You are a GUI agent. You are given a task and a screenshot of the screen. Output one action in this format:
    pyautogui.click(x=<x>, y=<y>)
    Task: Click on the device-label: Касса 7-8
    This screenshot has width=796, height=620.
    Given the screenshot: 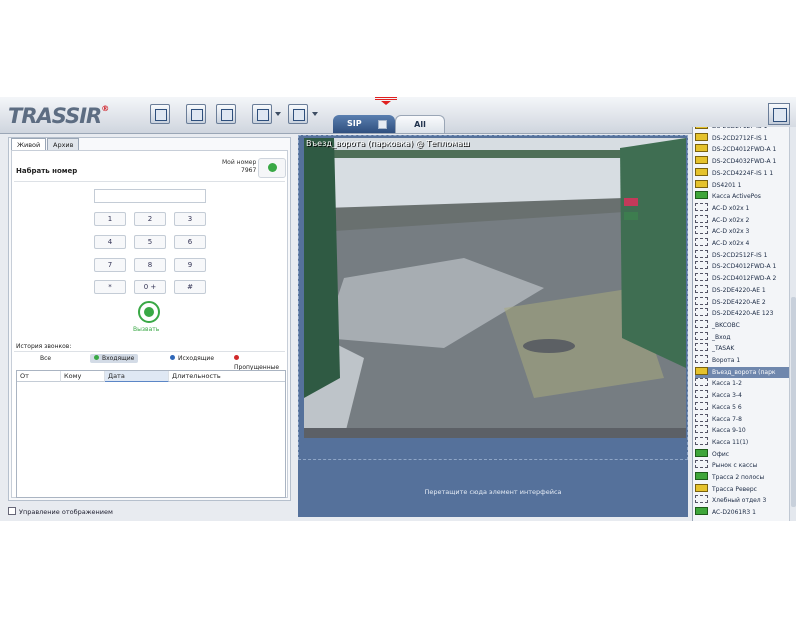 What is the action you would take?
    pyautogui.click(x=727, y=419)
    